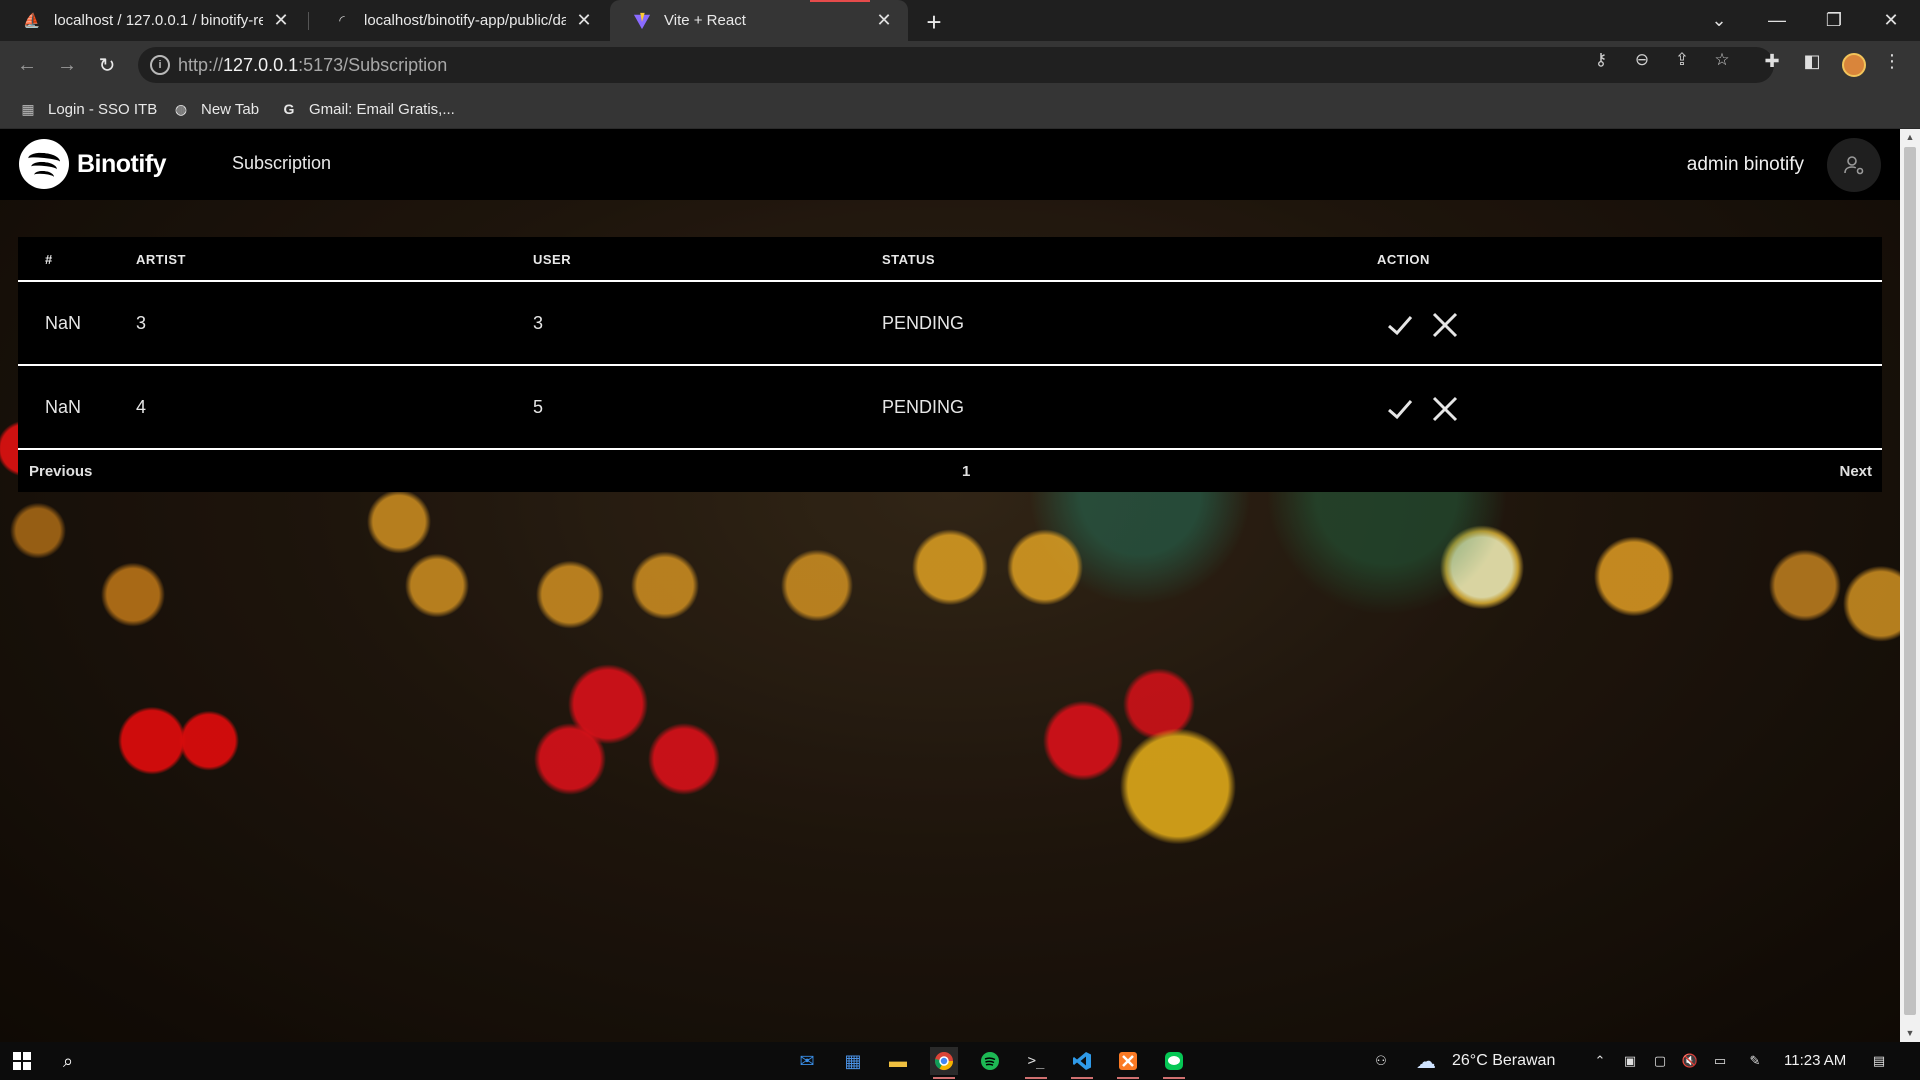 This screenshot has width=1920, height=1080. I want to click on tab-title: localhost / 127.0.0.1 / binotify-re, so click(158, 20).